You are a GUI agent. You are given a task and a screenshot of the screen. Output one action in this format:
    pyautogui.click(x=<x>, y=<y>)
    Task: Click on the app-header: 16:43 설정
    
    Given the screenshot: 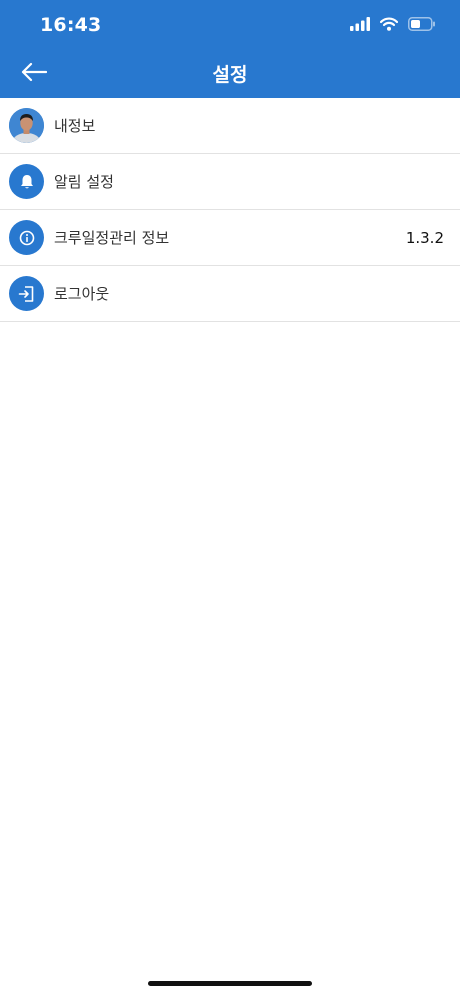 What is the action you would take?
    pyautogui.click(x=230, y=49)
    